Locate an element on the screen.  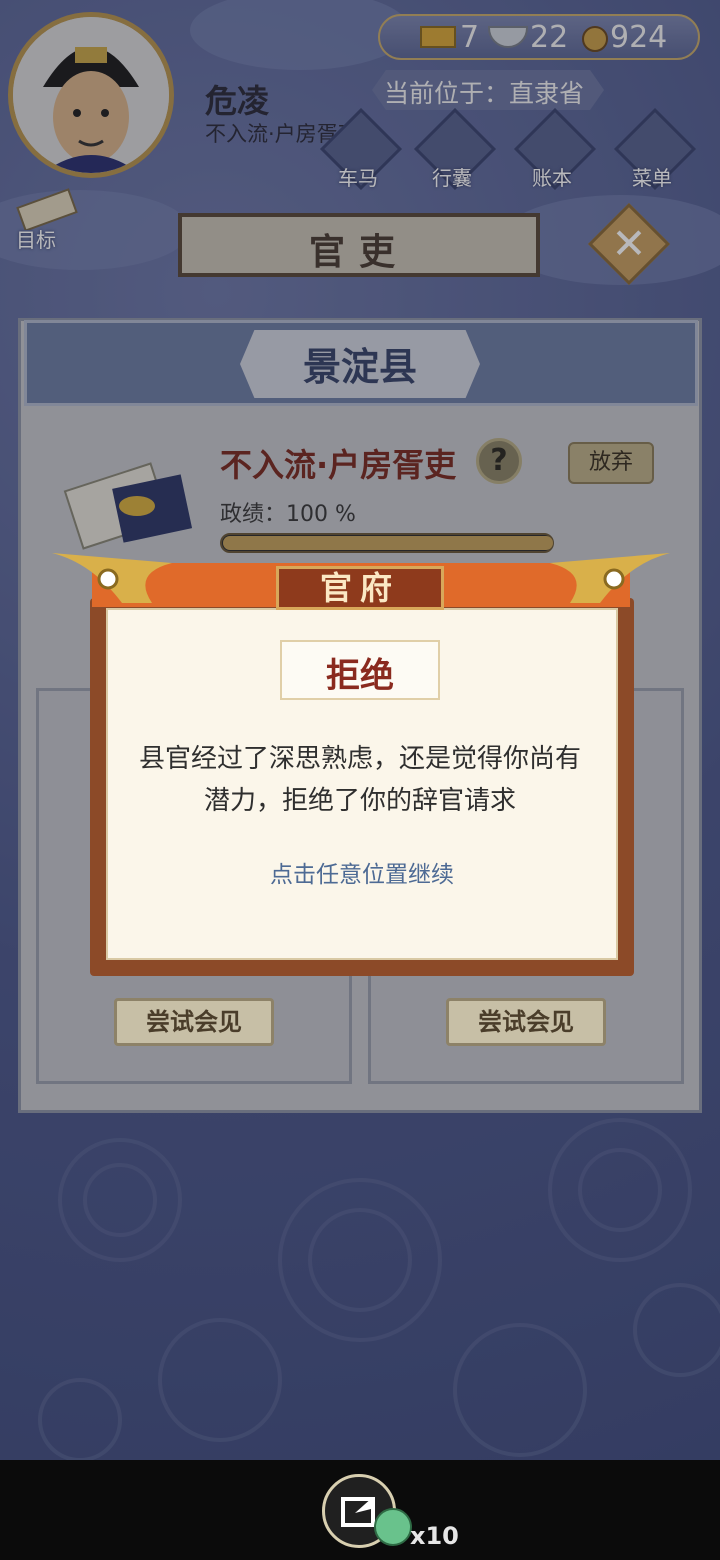
modal-title-box: 拒绝 is located at coordinates (360, 670).